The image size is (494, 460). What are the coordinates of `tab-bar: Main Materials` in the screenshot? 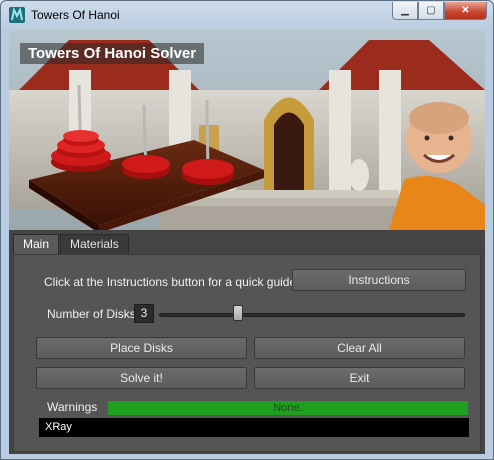 It's located at (71, 244).